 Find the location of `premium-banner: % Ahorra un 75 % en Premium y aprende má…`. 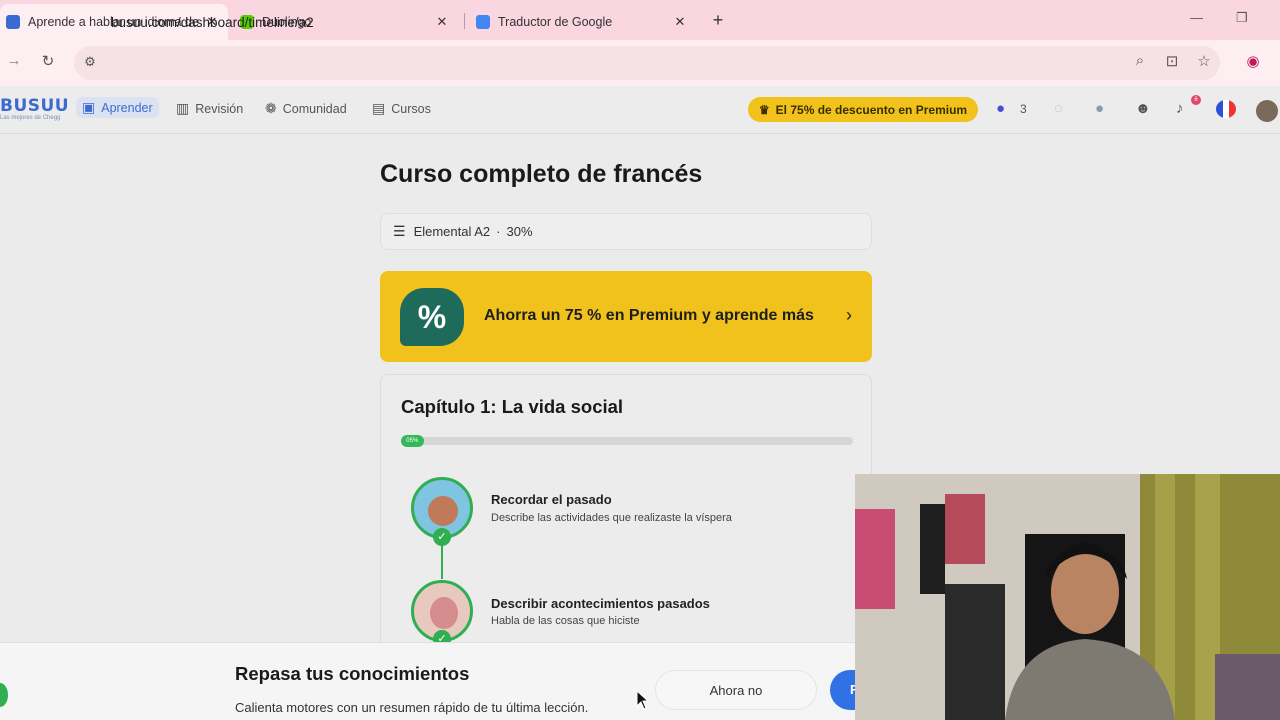

premium-banner: % Ahorra un 75 % en Premium y aprende má… is located at coordinates (626, 316).